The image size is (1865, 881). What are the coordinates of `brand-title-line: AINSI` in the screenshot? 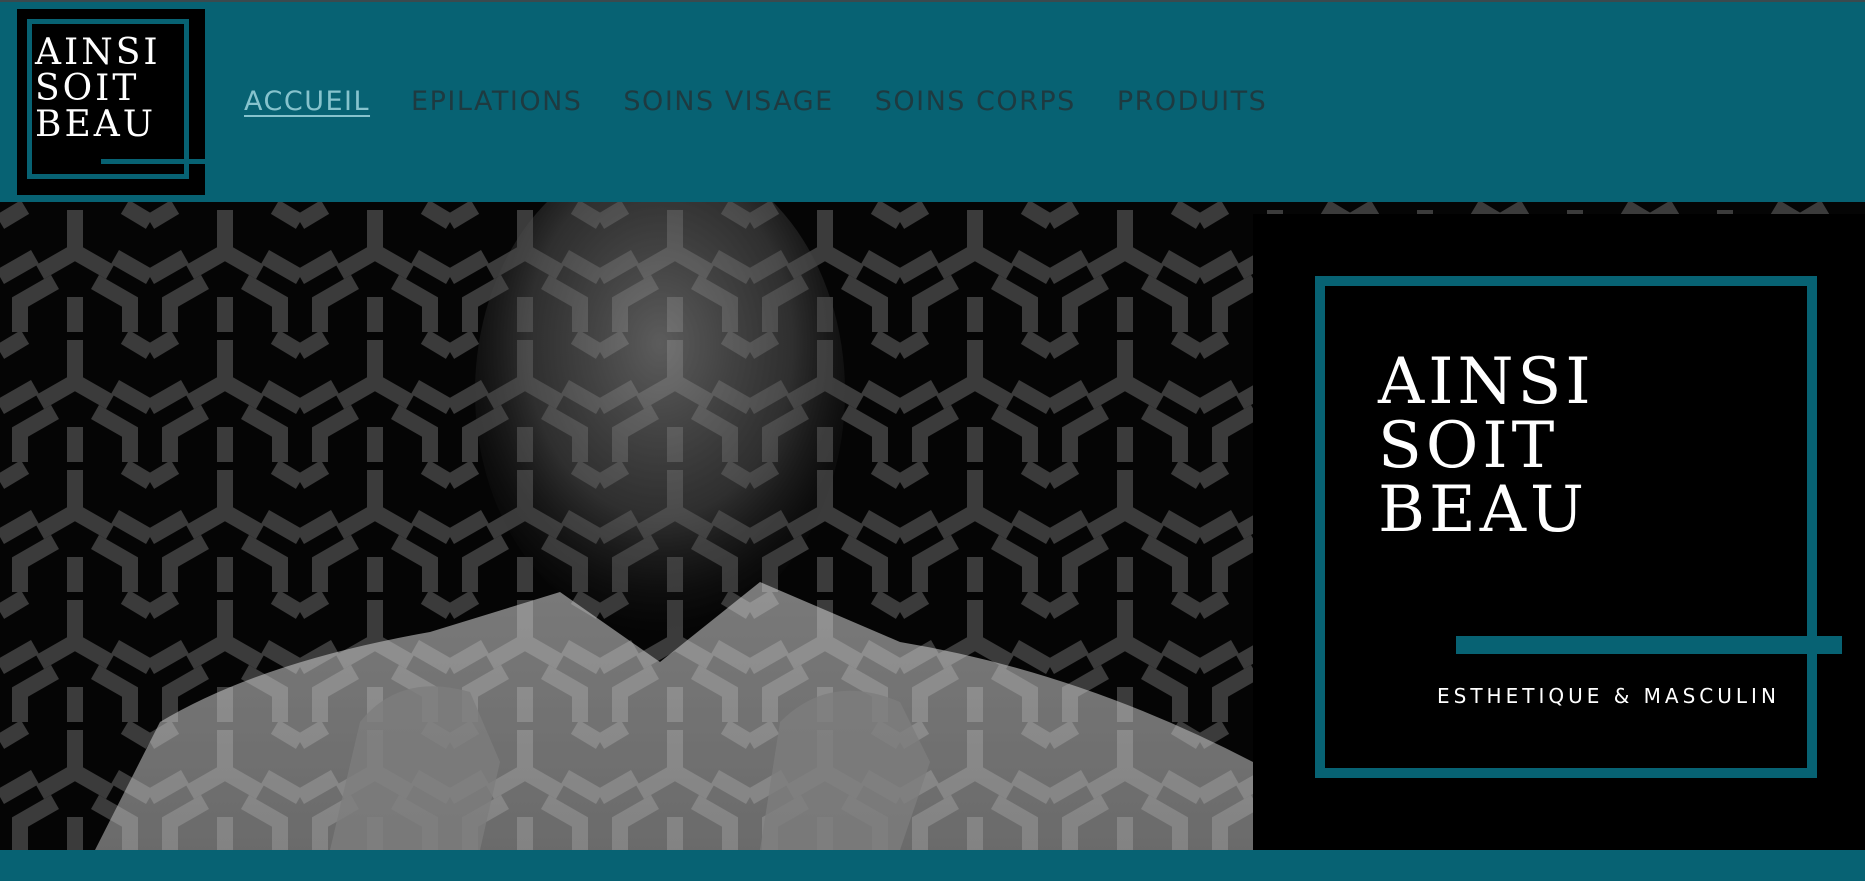 It's located at (1486, 382).